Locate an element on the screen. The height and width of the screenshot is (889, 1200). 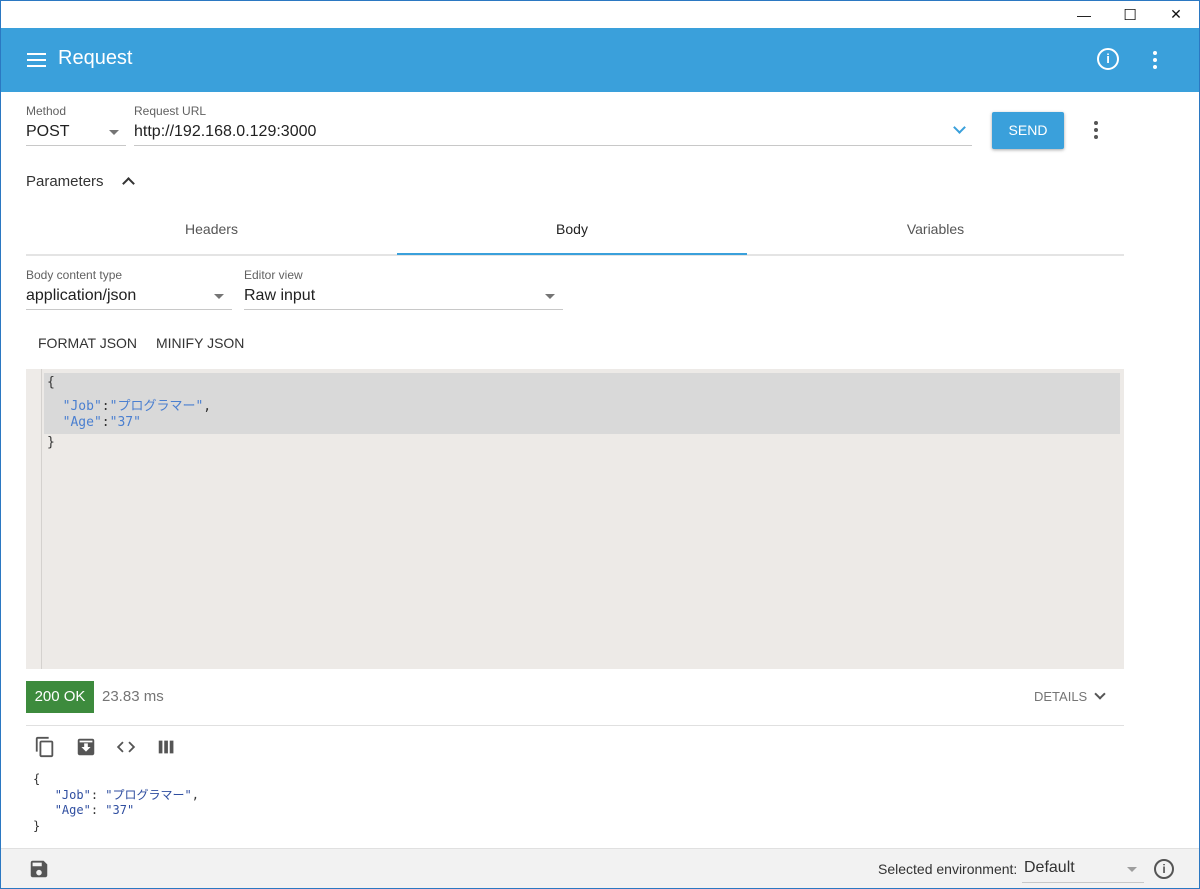
download-icon is located at coordinates (86, 747).